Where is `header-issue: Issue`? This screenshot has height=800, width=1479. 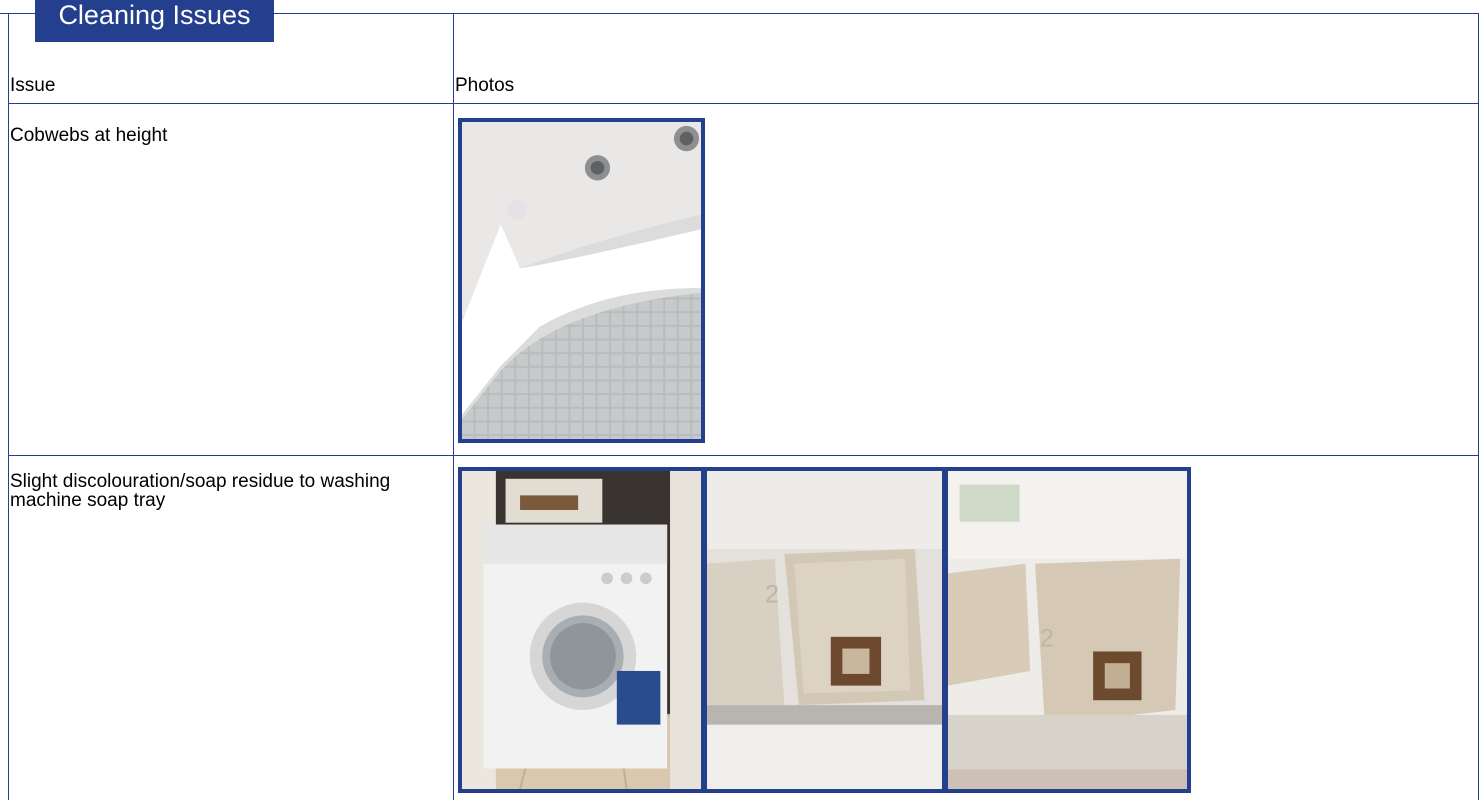
header-issue: Issue is located at coordinates (33, 85).